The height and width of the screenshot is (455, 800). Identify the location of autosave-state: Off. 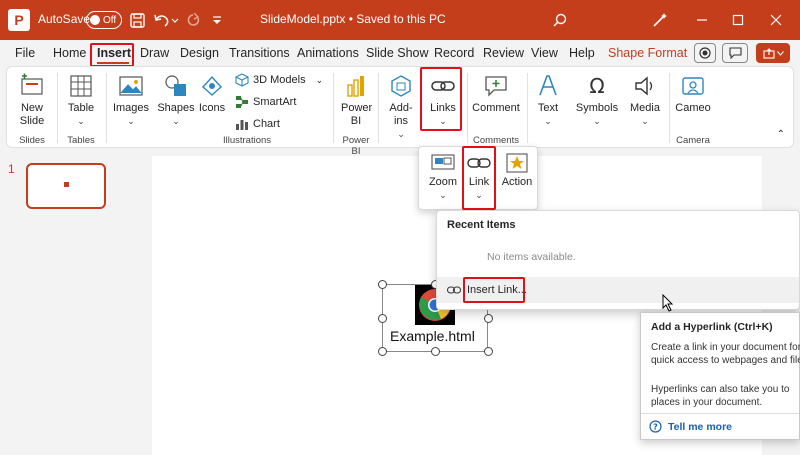
(110, 20).